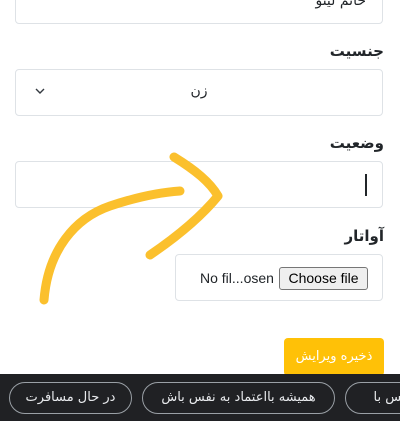 Image resolution: width=400 pixels, height=421 pixels. Describe the element at coordinates (334, 357) in the screenshot. I see `save-edit-button: ذخیره ویرایش` at that location.